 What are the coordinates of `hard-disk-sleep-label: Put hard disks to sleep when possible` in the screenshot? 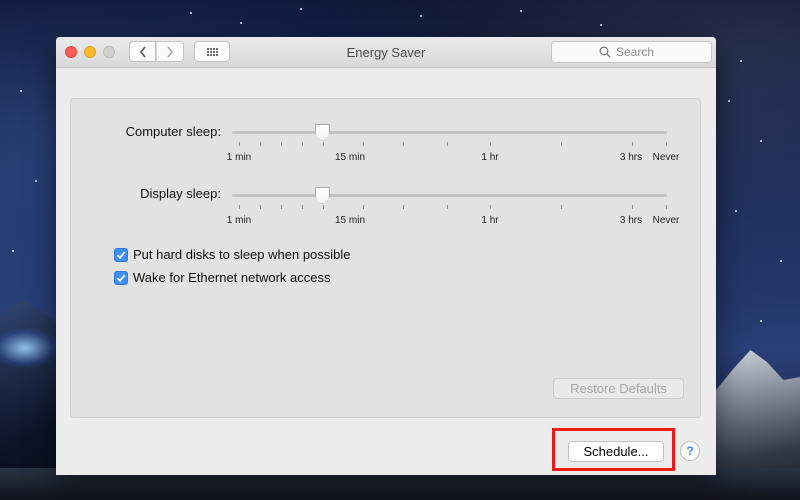 It's located at (242, 254).